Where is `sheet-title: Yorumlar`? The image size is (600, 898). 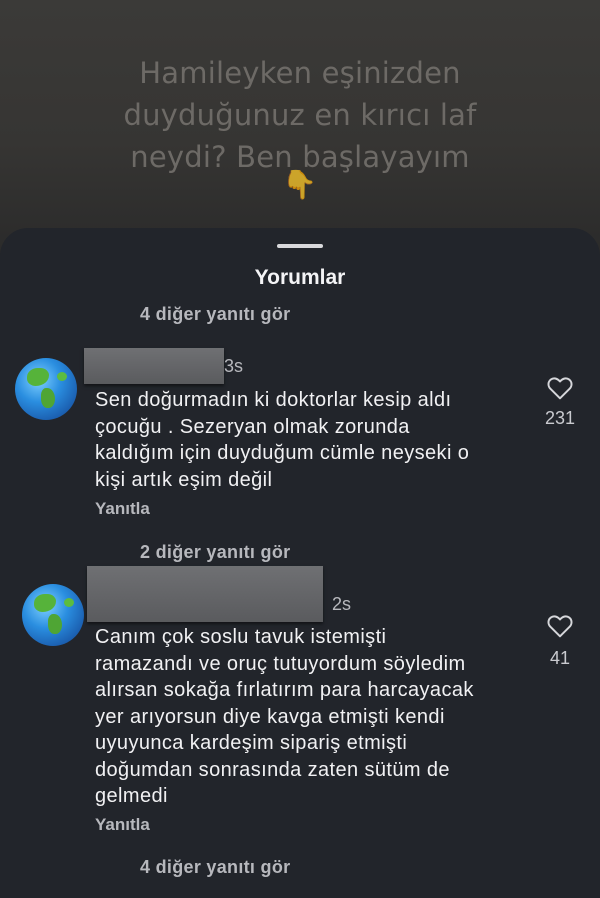 sheet-title: Yorumlar is located at coordinates (300, 277).